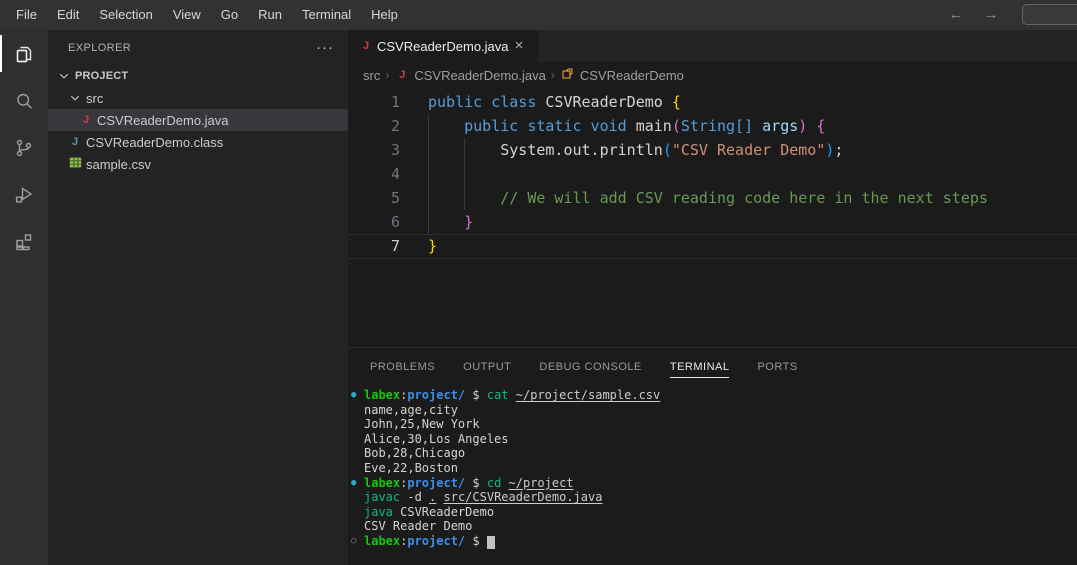  I want to click on code-text: public class CSVReaderDemo {, so click(554, 102).